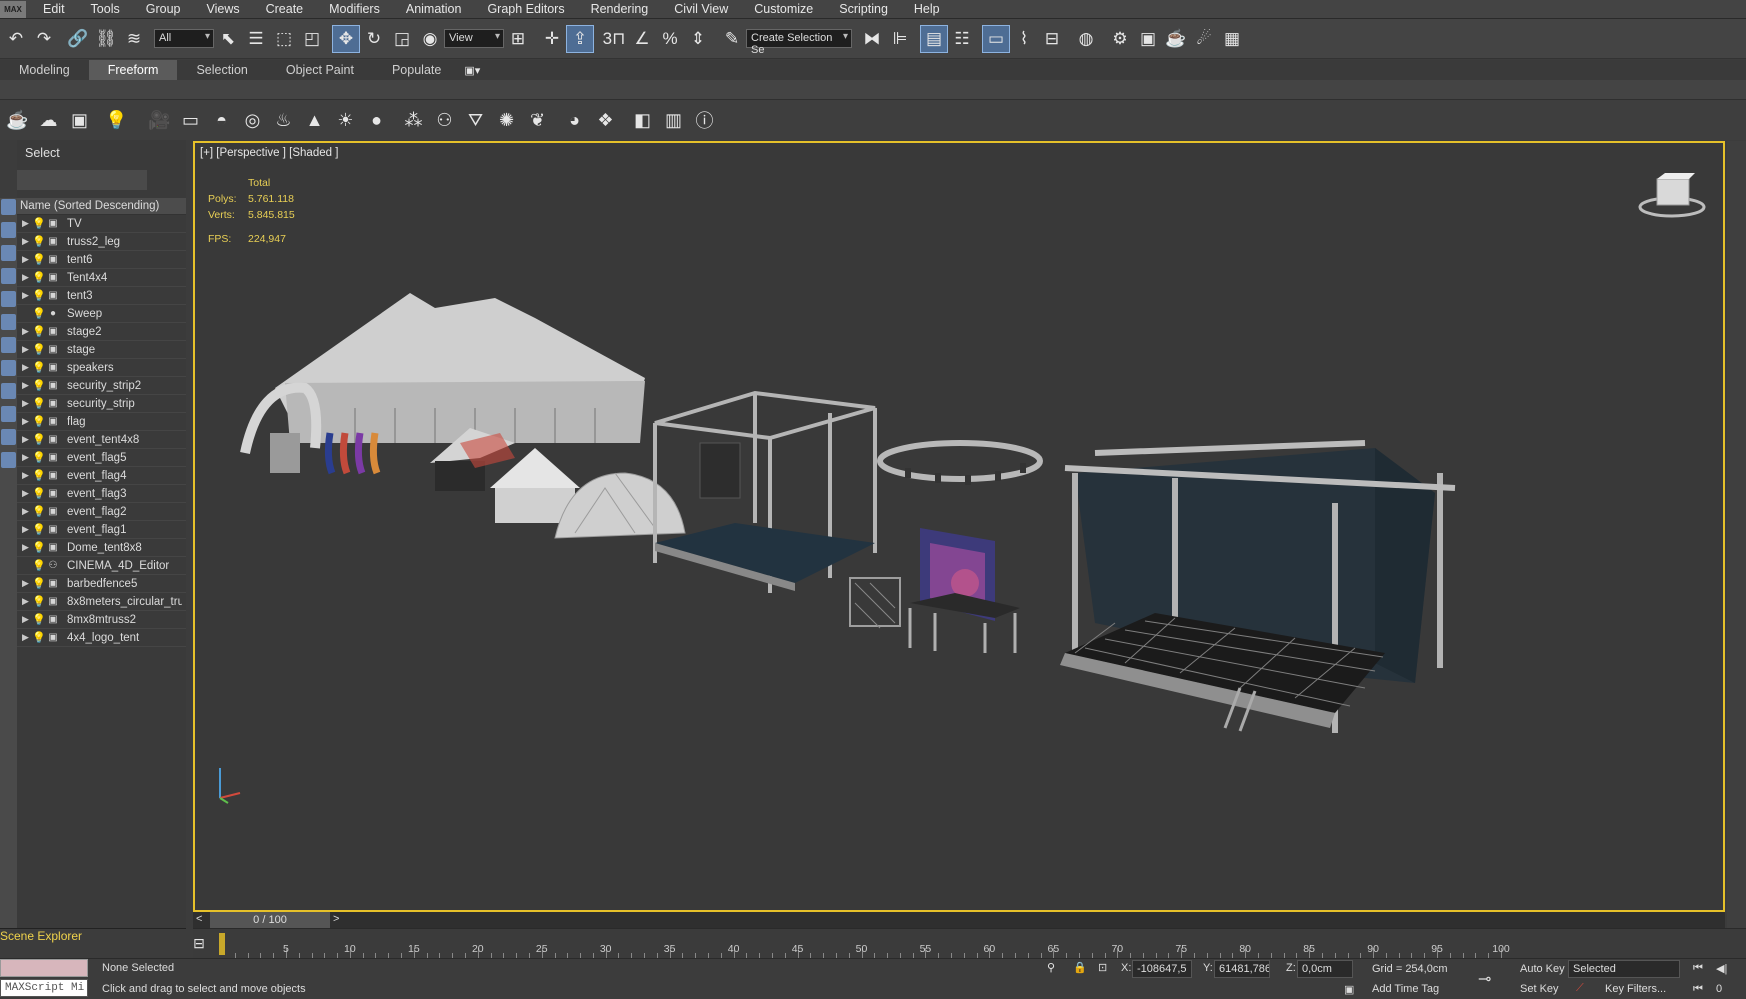 The image size is (1746, 999). Describe the element at coordinates (1176, 39) in the screenshot. I see `render-production-icon: ☕` at that location.